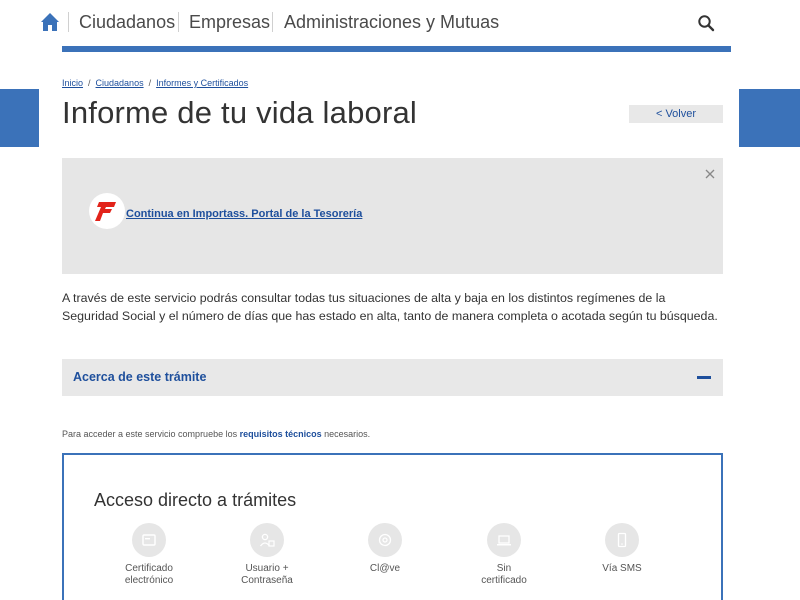  Describe the element at coordinates (385, 540) in the screenshot. I see `at-icon` at that location.